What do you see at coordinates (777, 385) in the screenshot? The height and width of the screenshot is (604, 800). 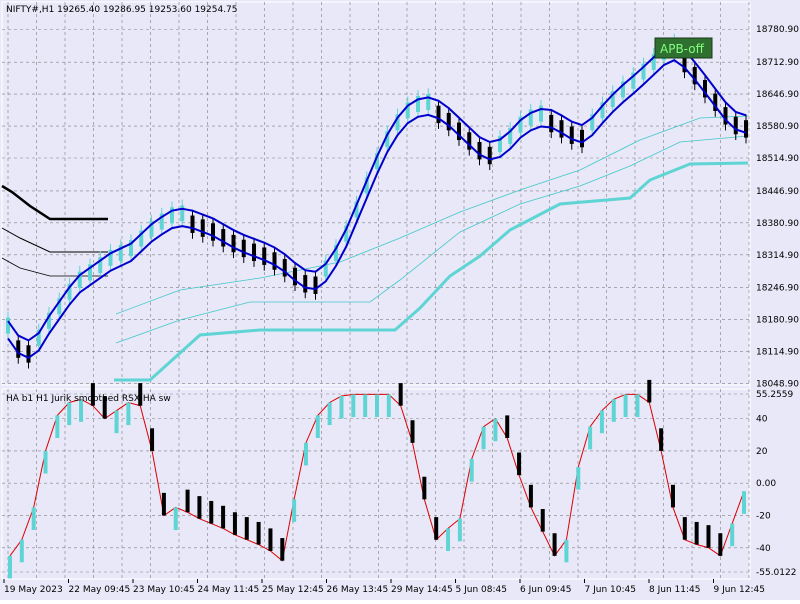 I see `price-tick-label: 18048.90` at bounding box center [777, 385].